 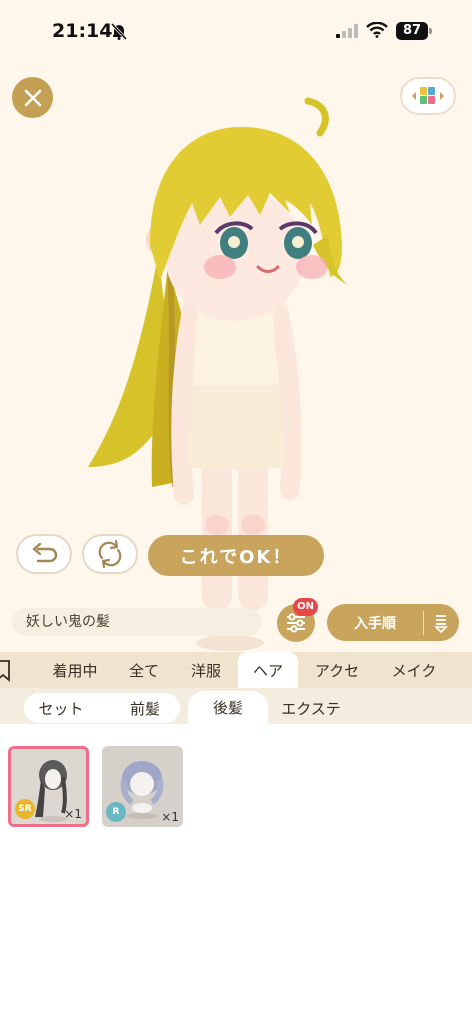 I want to click on color-palette-button, so click(x=428, y=96).